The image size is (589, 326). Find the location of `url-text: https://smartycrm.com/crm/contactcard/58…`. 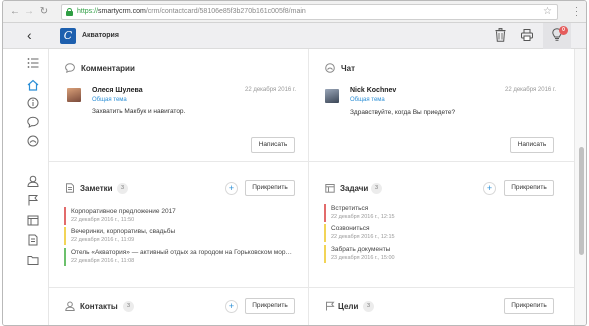

url-text: https://smartycrm.com/crm/contactcard/58… is located at coordinates (191, 11).